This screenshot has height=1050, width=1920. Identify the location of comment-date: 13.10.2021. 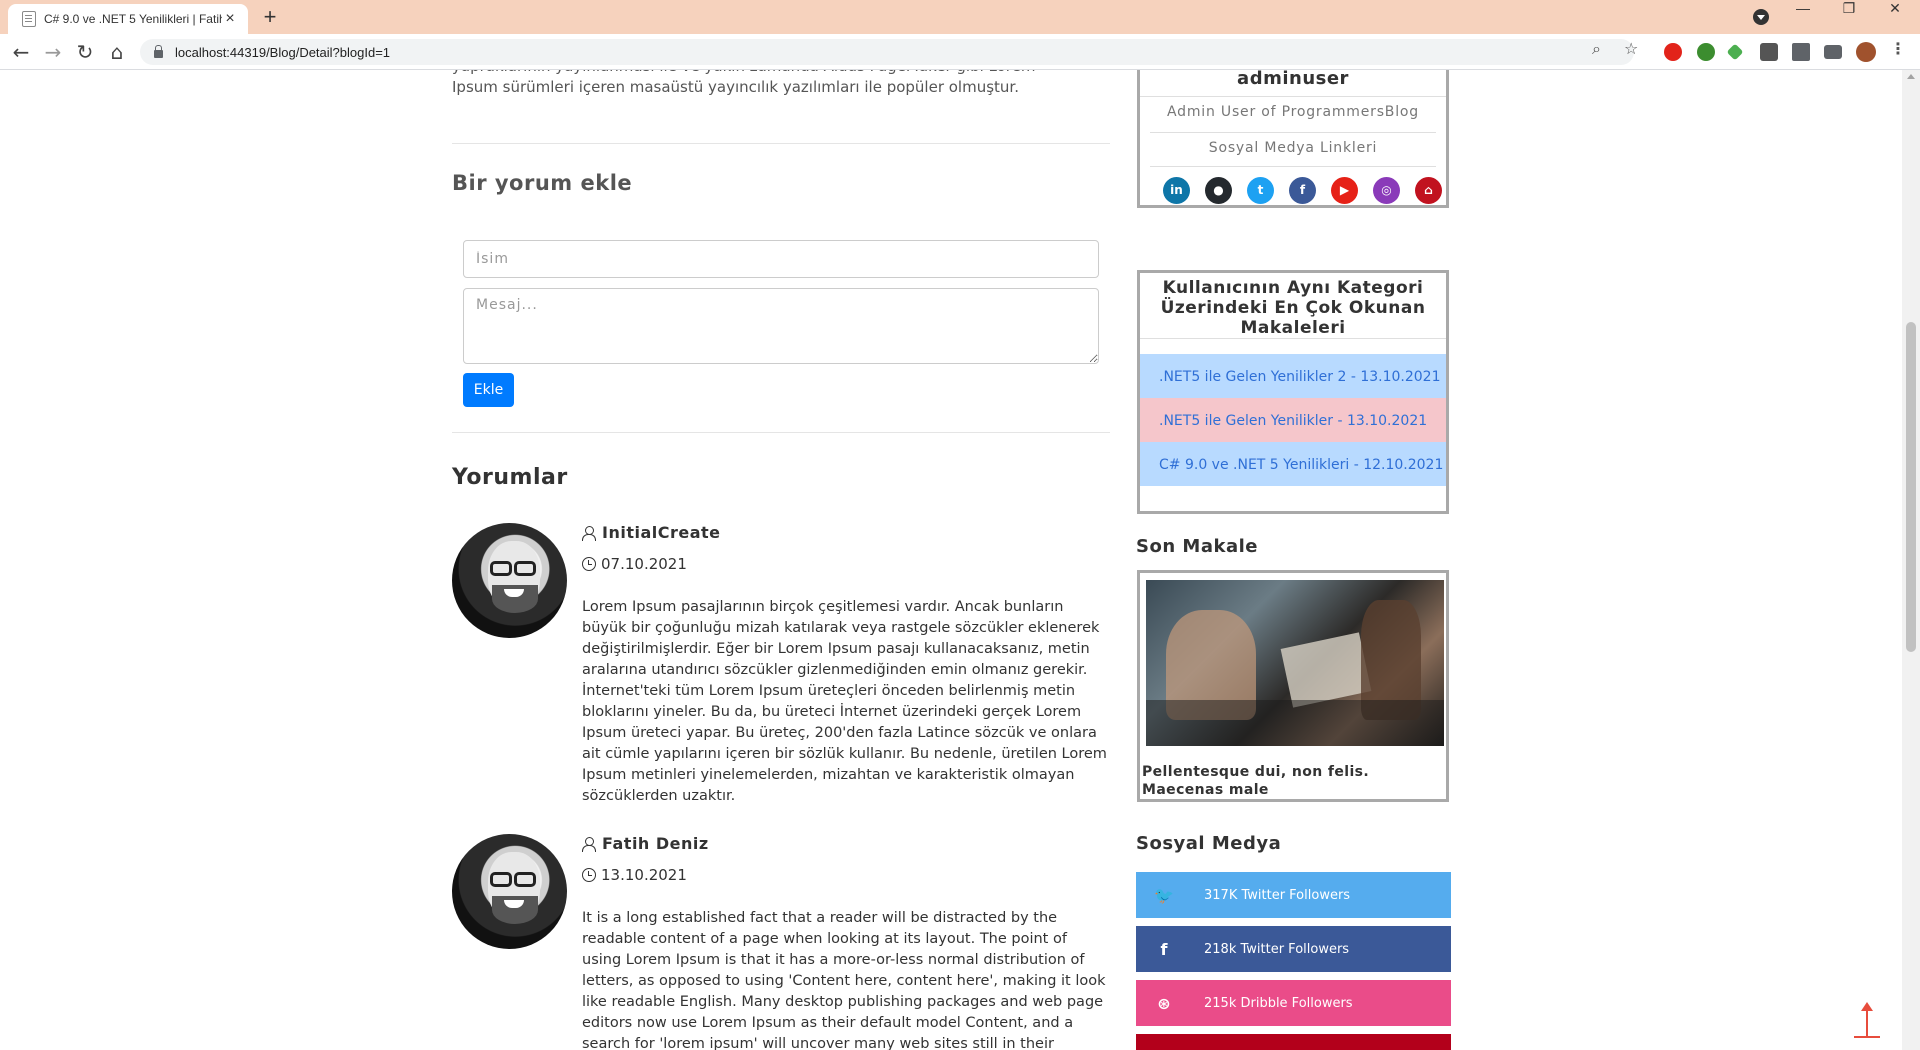
(634, 875).